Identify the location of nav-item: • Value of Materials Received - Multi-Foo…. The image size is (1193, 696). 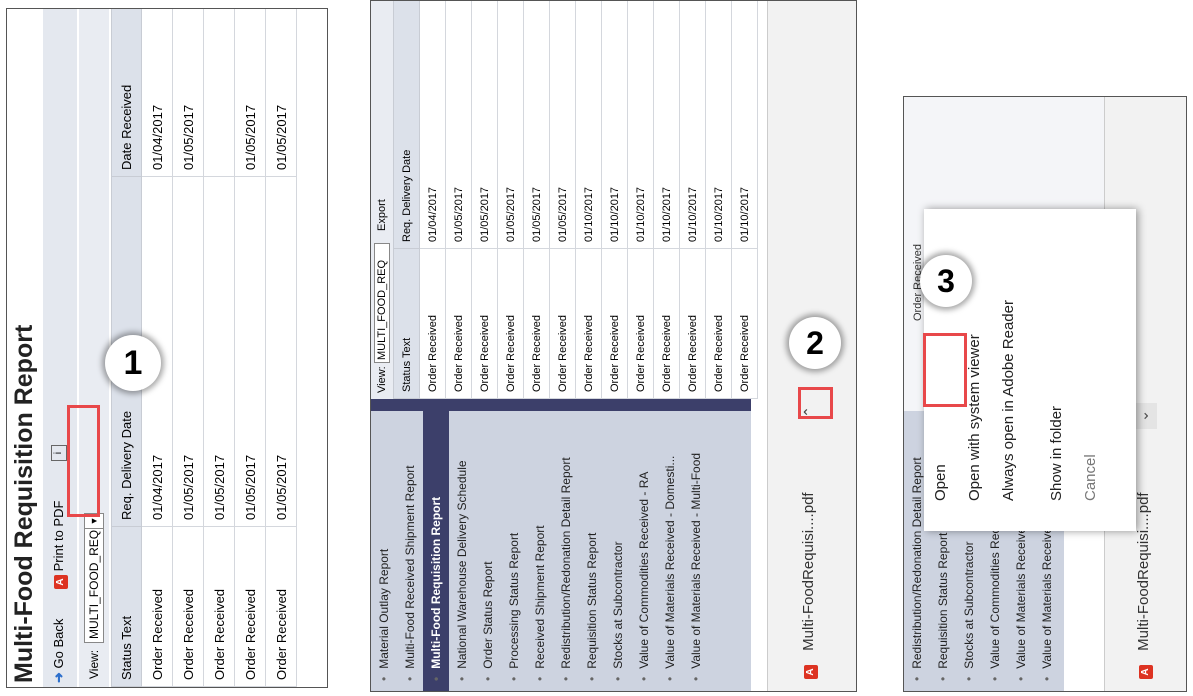
(696, 551).